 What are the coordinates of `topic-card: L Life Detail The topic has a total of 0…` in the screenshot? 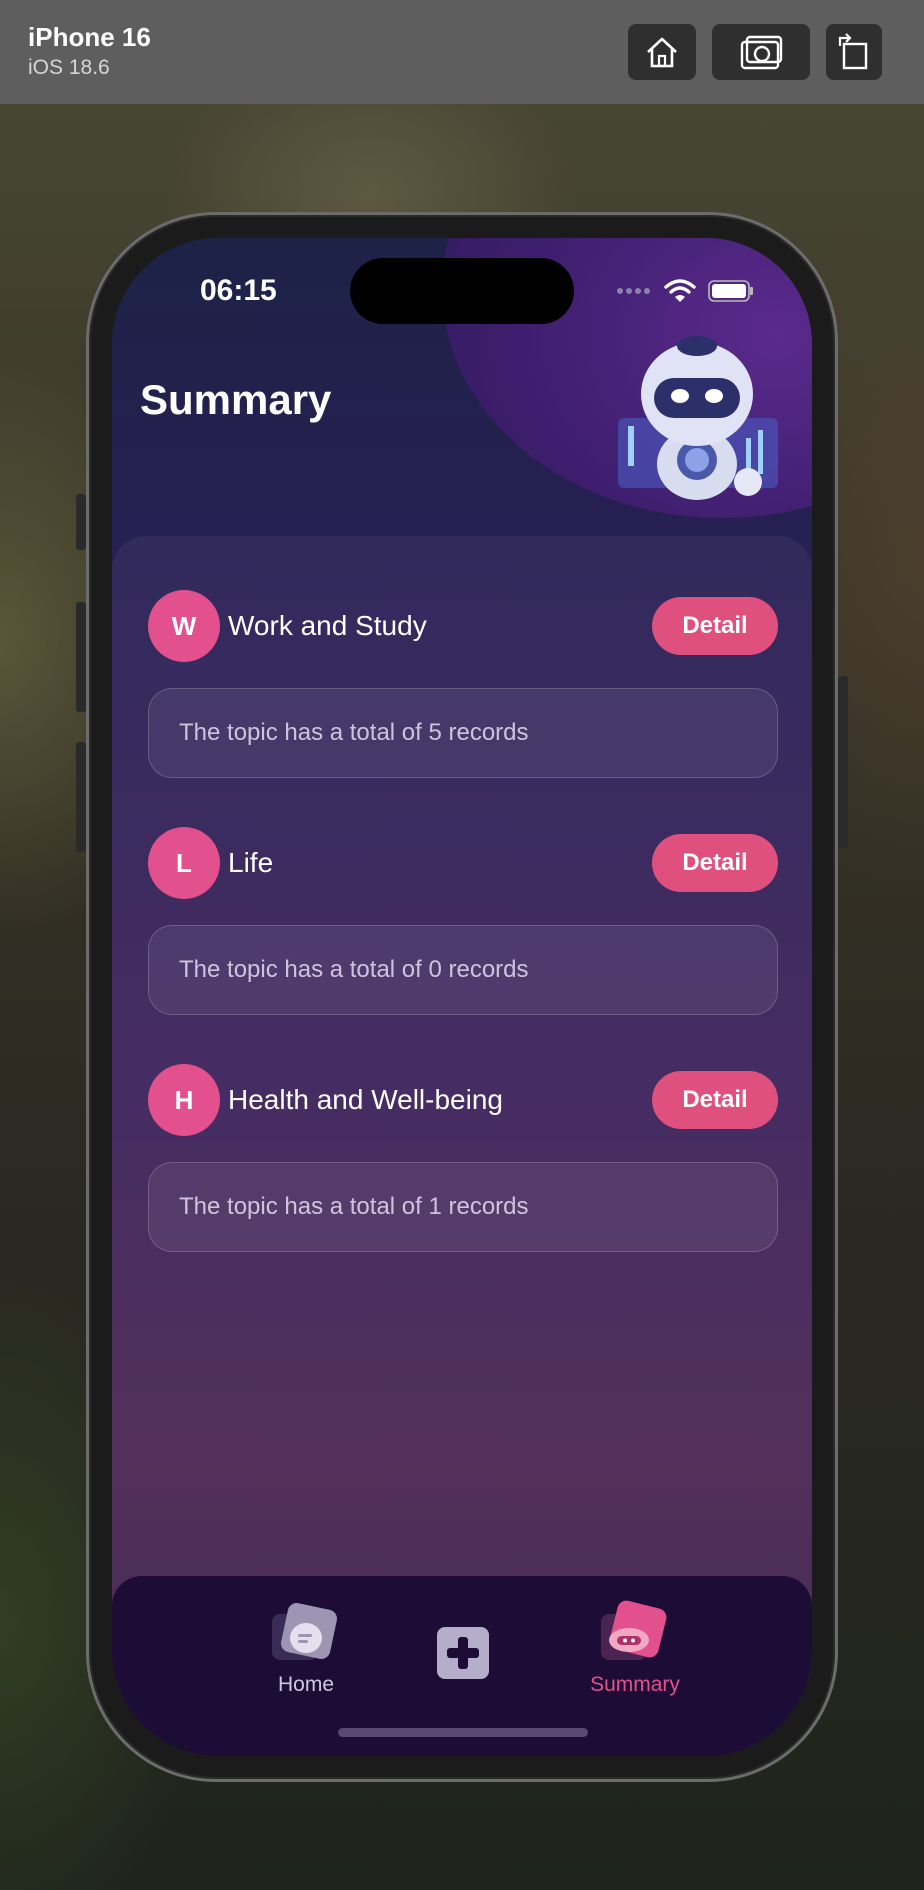 It's located at (463, 921).